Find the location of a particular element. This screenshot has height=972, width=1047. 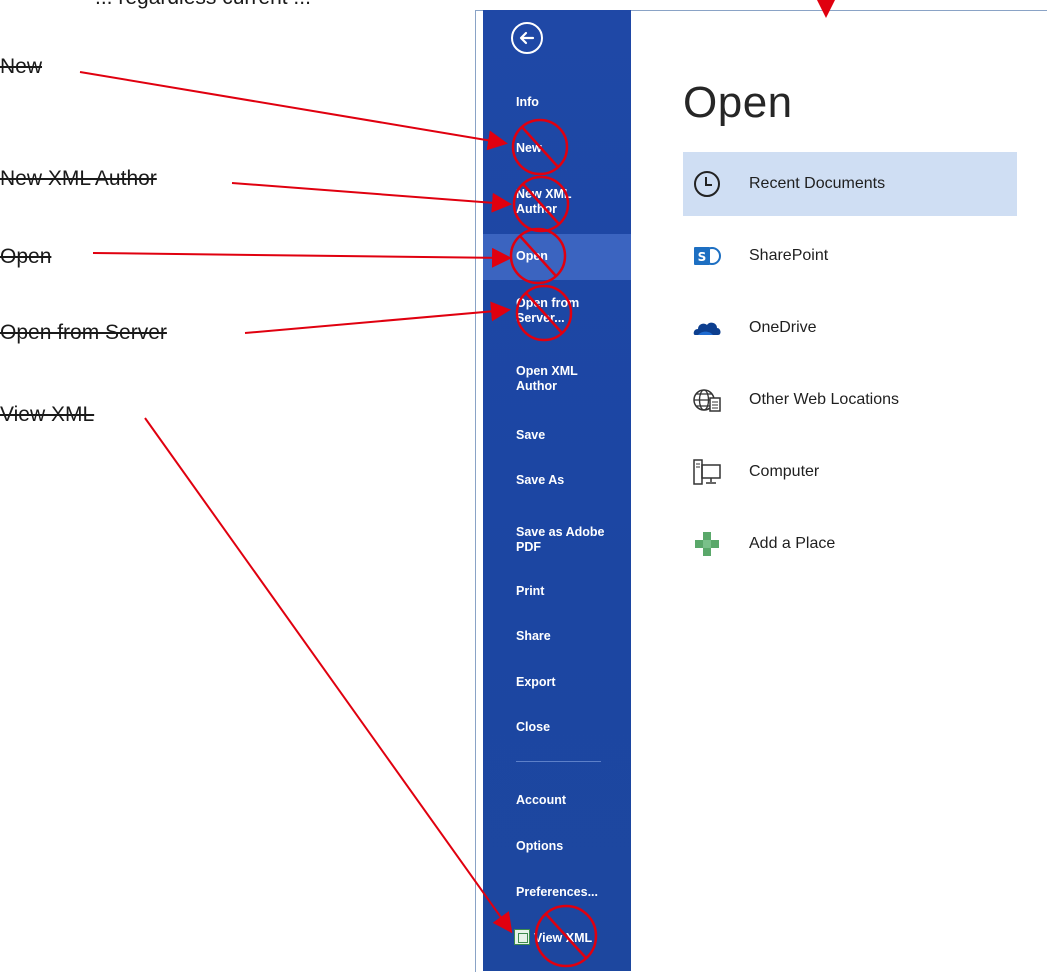

nav-item-save-as-adobe-pdf: Save as Adobe PDF is located at coordinates (557, 540).